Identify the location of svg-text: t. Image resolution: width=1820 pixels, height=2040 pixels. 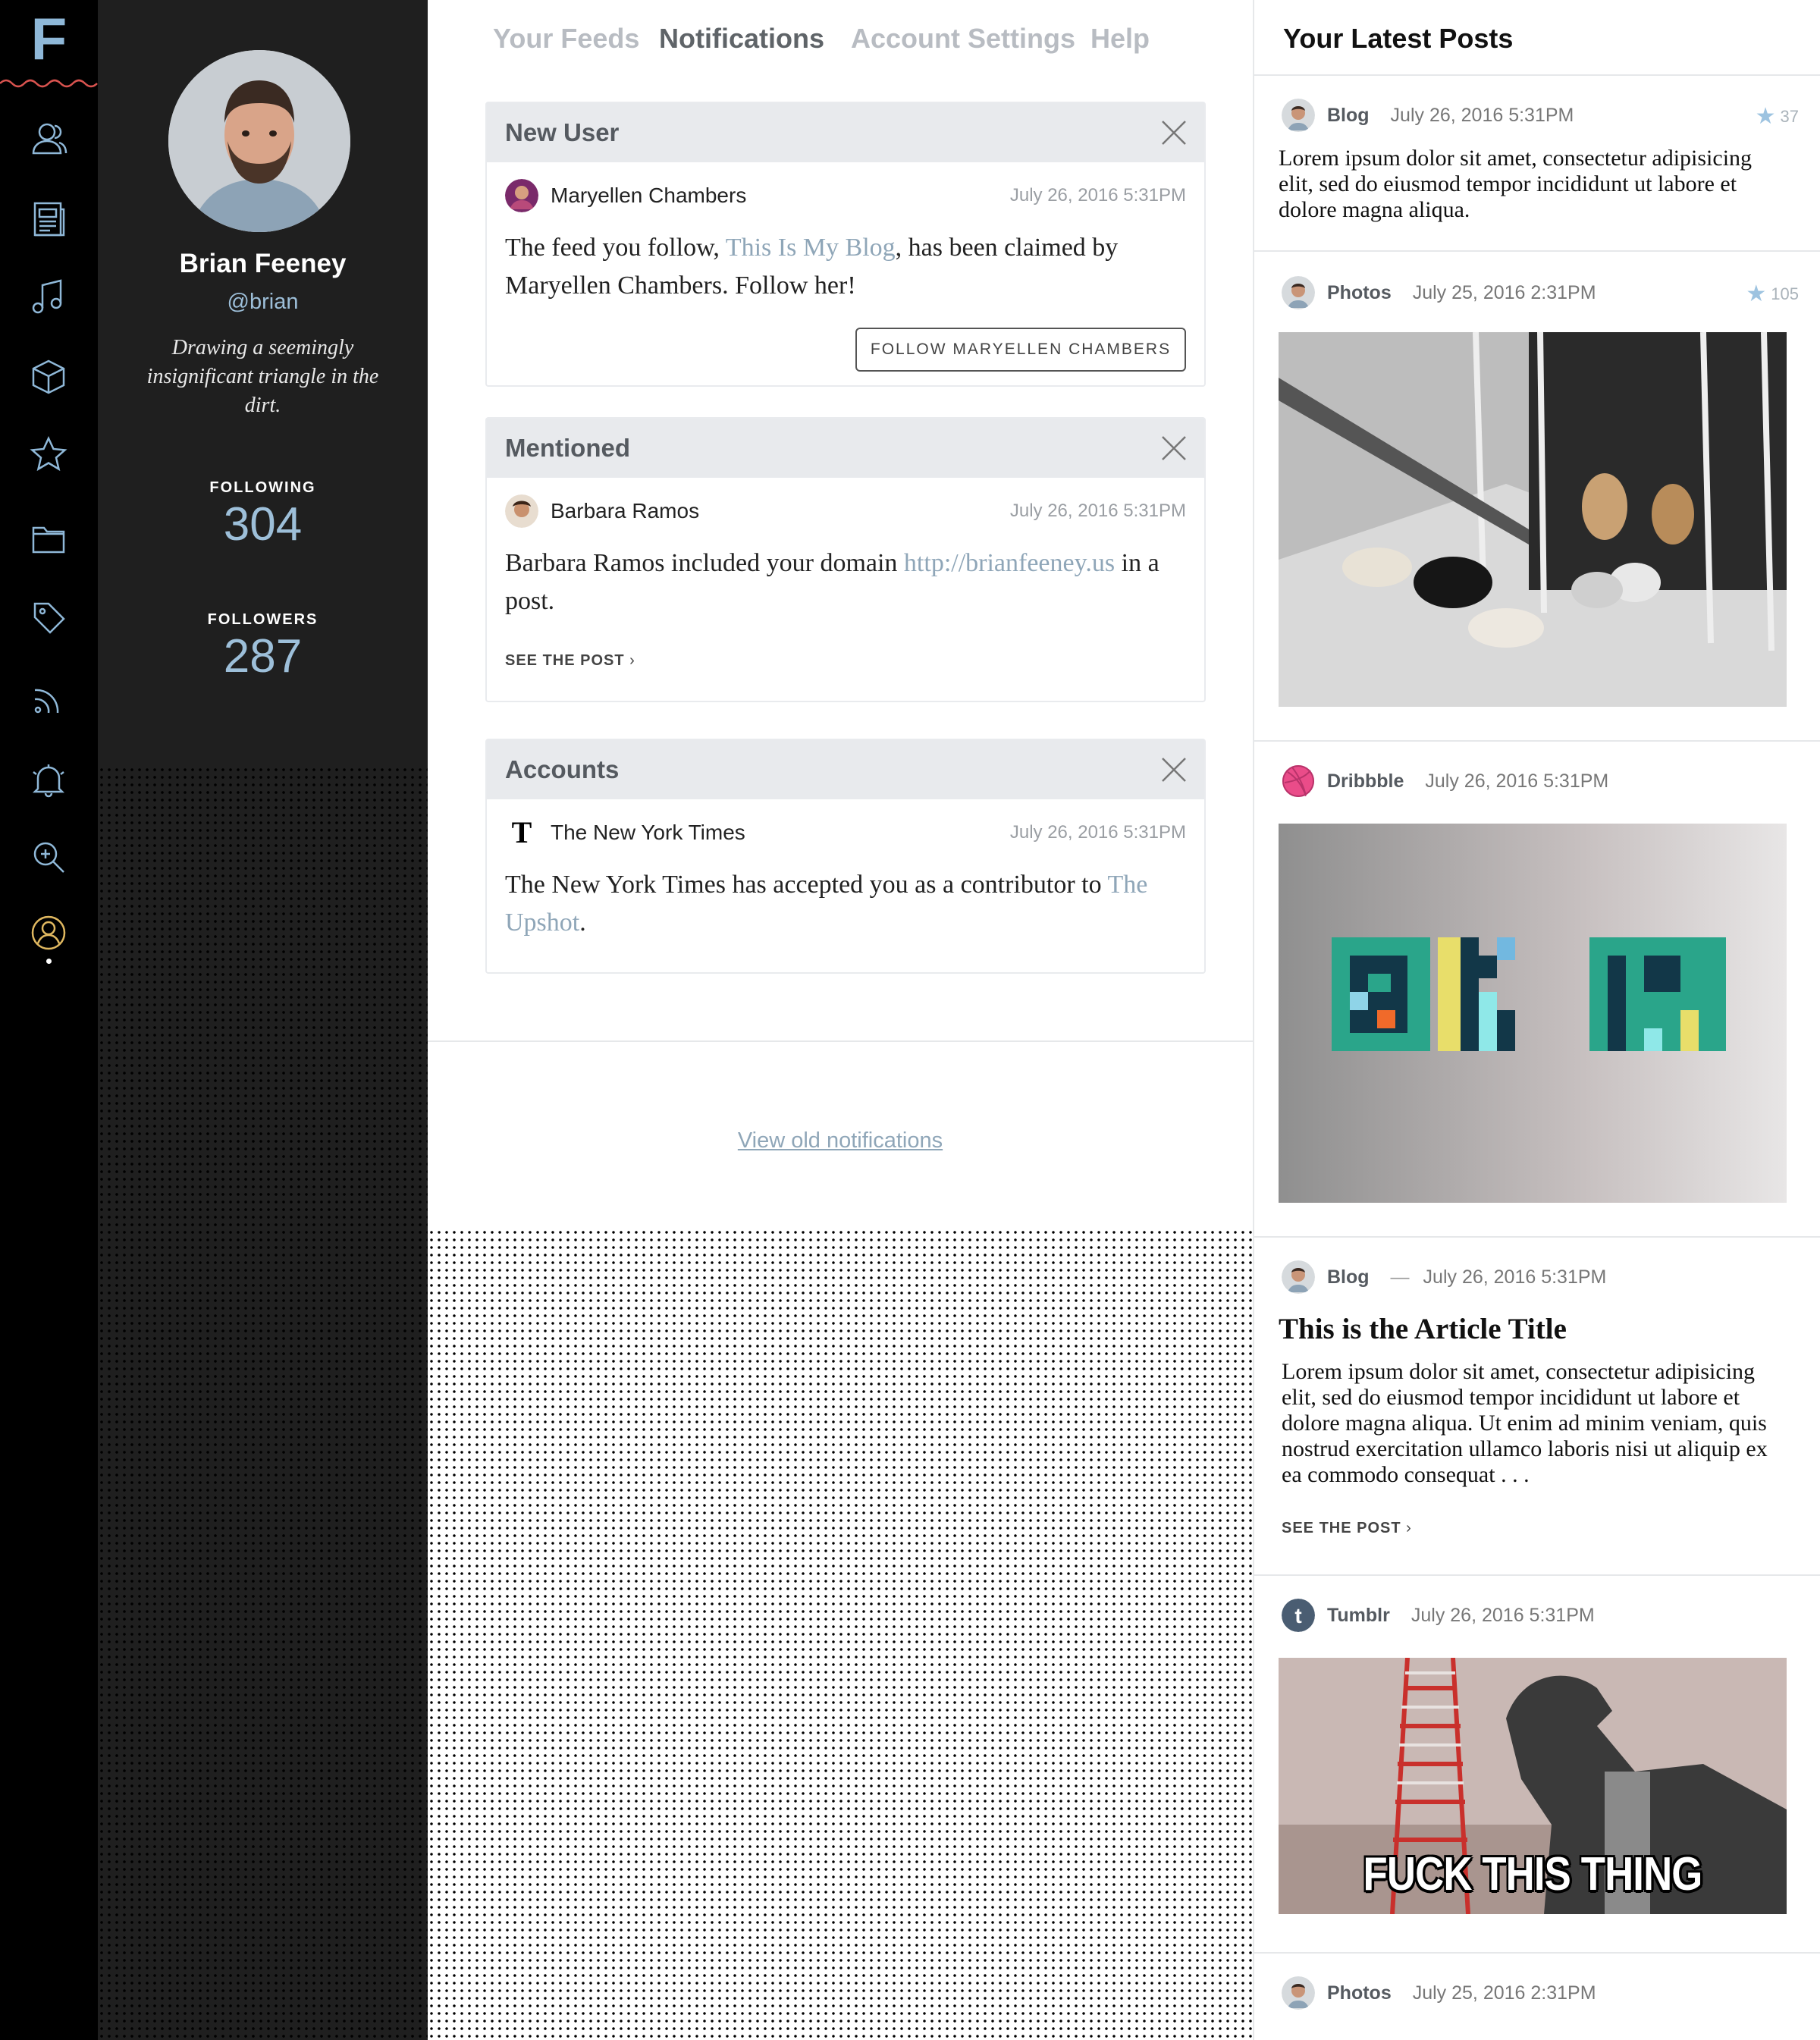
(1297, 1615).